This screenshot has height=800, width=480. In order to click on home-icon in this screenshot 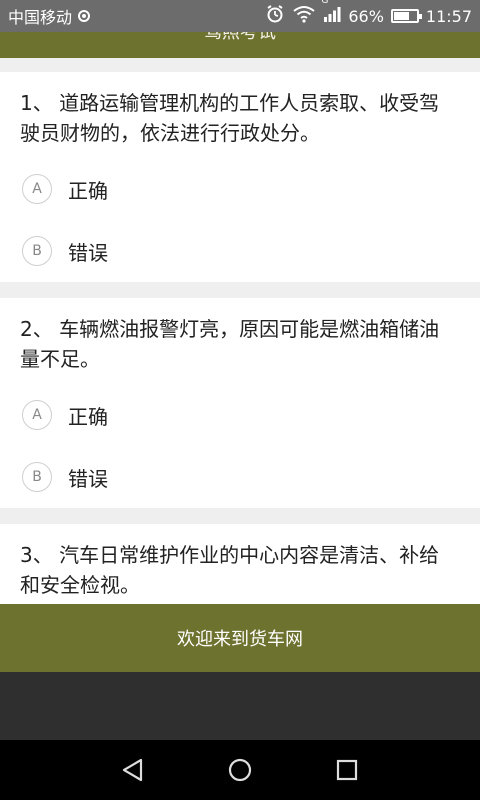, I will do `click(240, 770)`.